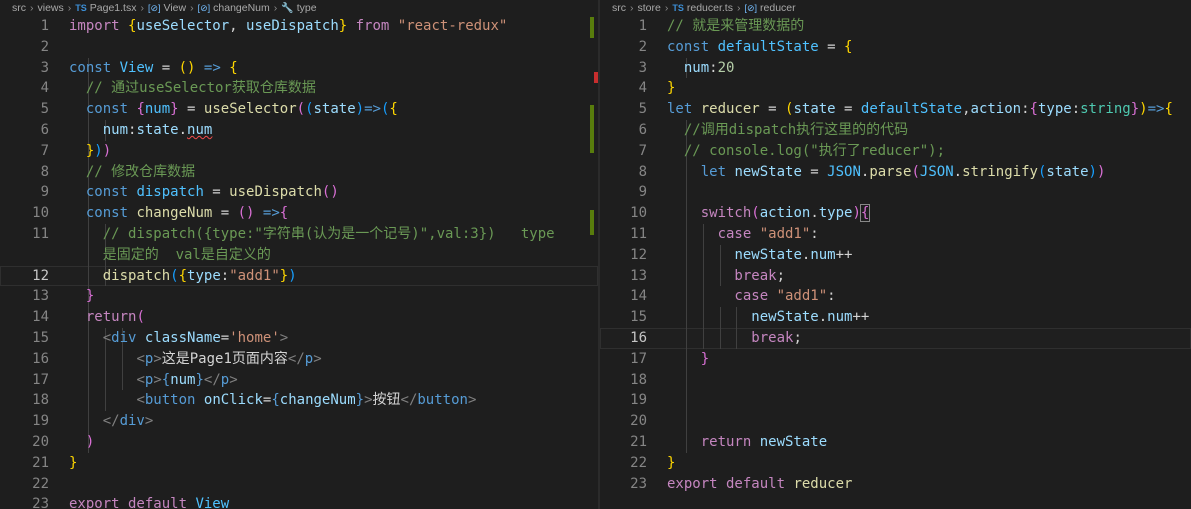 The image size is (1191, 509). Describe the element at coordinates (895, 276) in the screenshot. I see `code-line: 13 break;` at that location.